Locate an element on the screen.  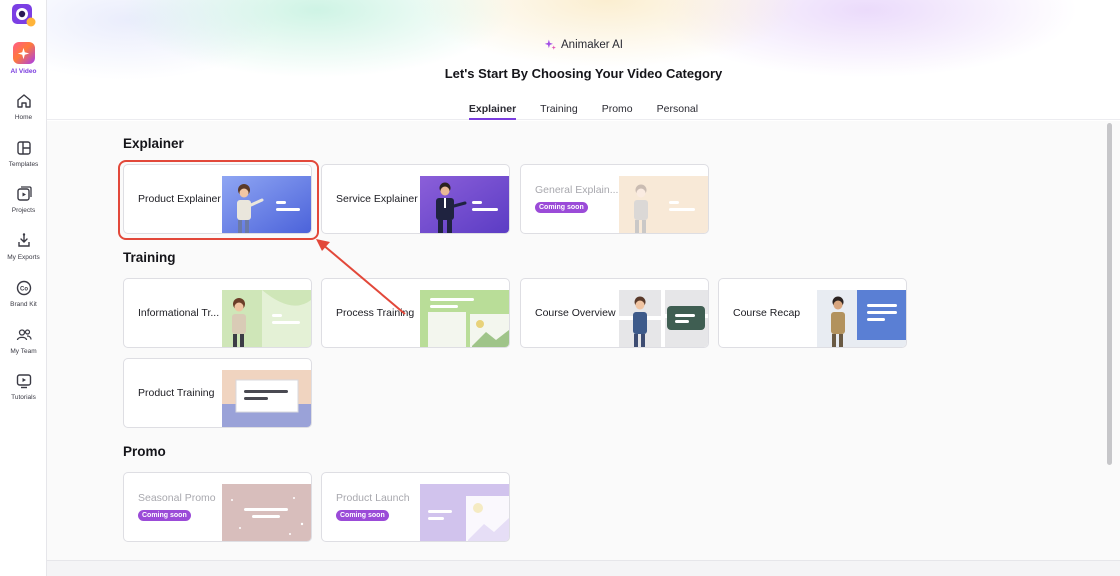
app-logo is located at coordinates (24, 15).